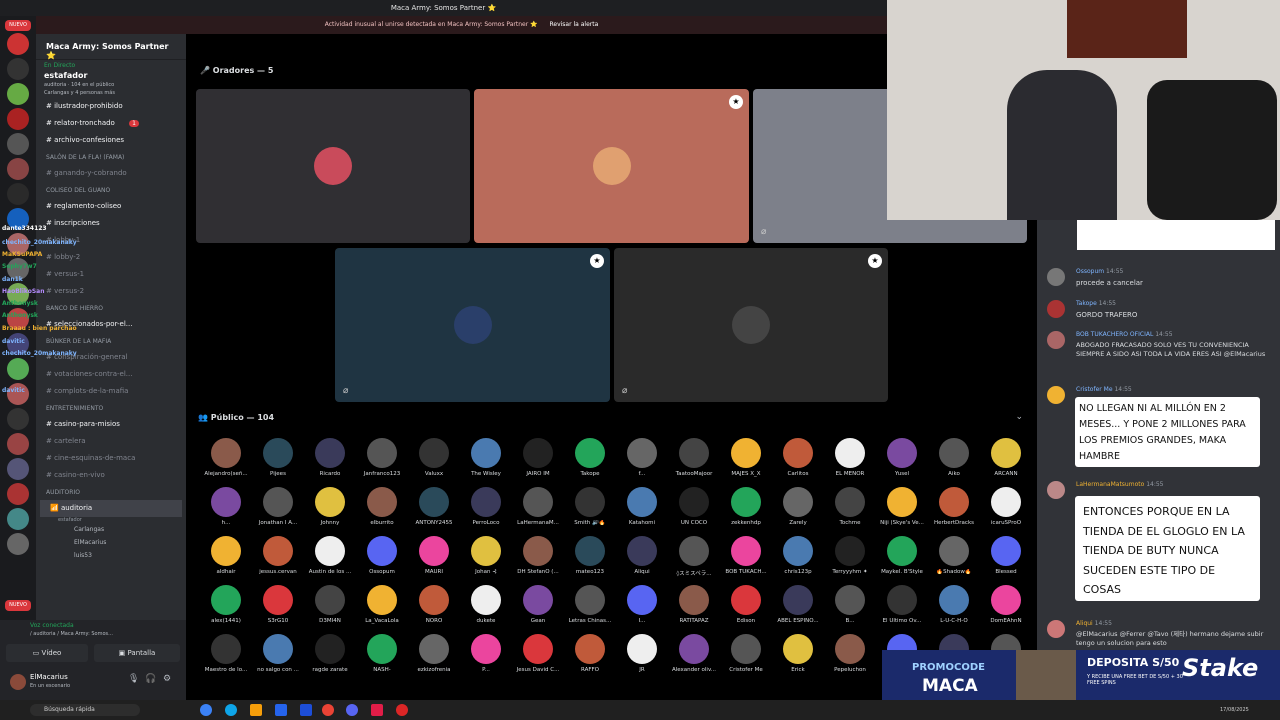  Describe the element at coordinates (111, 47) in the screenshot. I see `server-name: Maca Army: Somos Partner ⭐` at that location.